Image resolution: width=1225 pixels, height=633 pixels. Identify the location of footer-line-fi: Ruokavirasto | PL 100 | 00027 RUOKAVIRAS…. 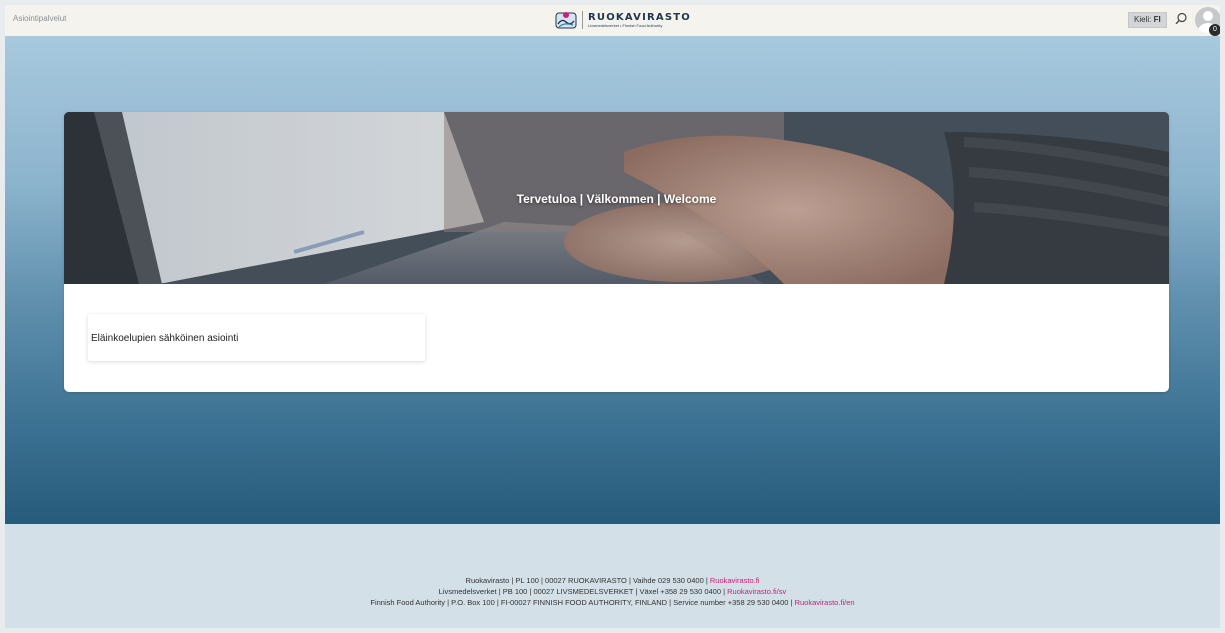
(612, 580).